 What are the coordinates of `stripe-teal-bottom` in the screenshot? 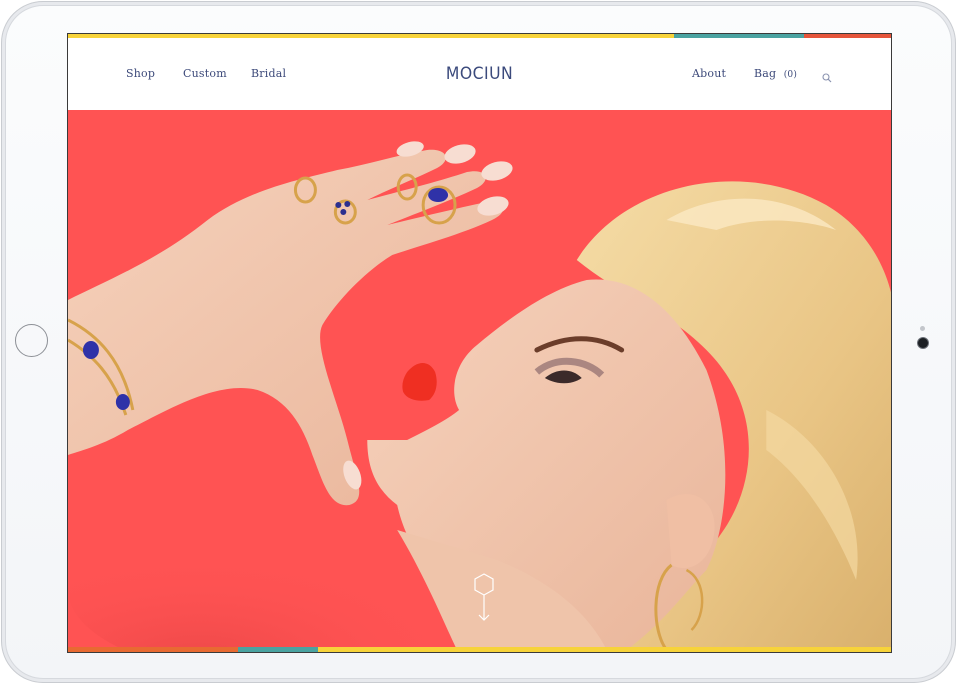 It's located at (278, 649).